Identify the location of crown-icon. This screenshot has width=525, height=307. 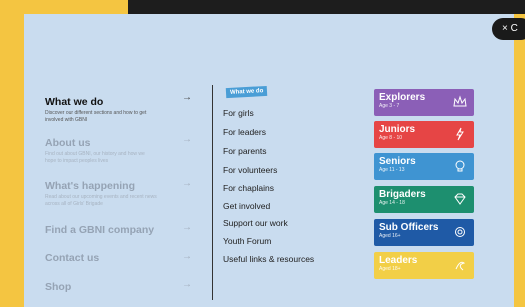
(460, 101).